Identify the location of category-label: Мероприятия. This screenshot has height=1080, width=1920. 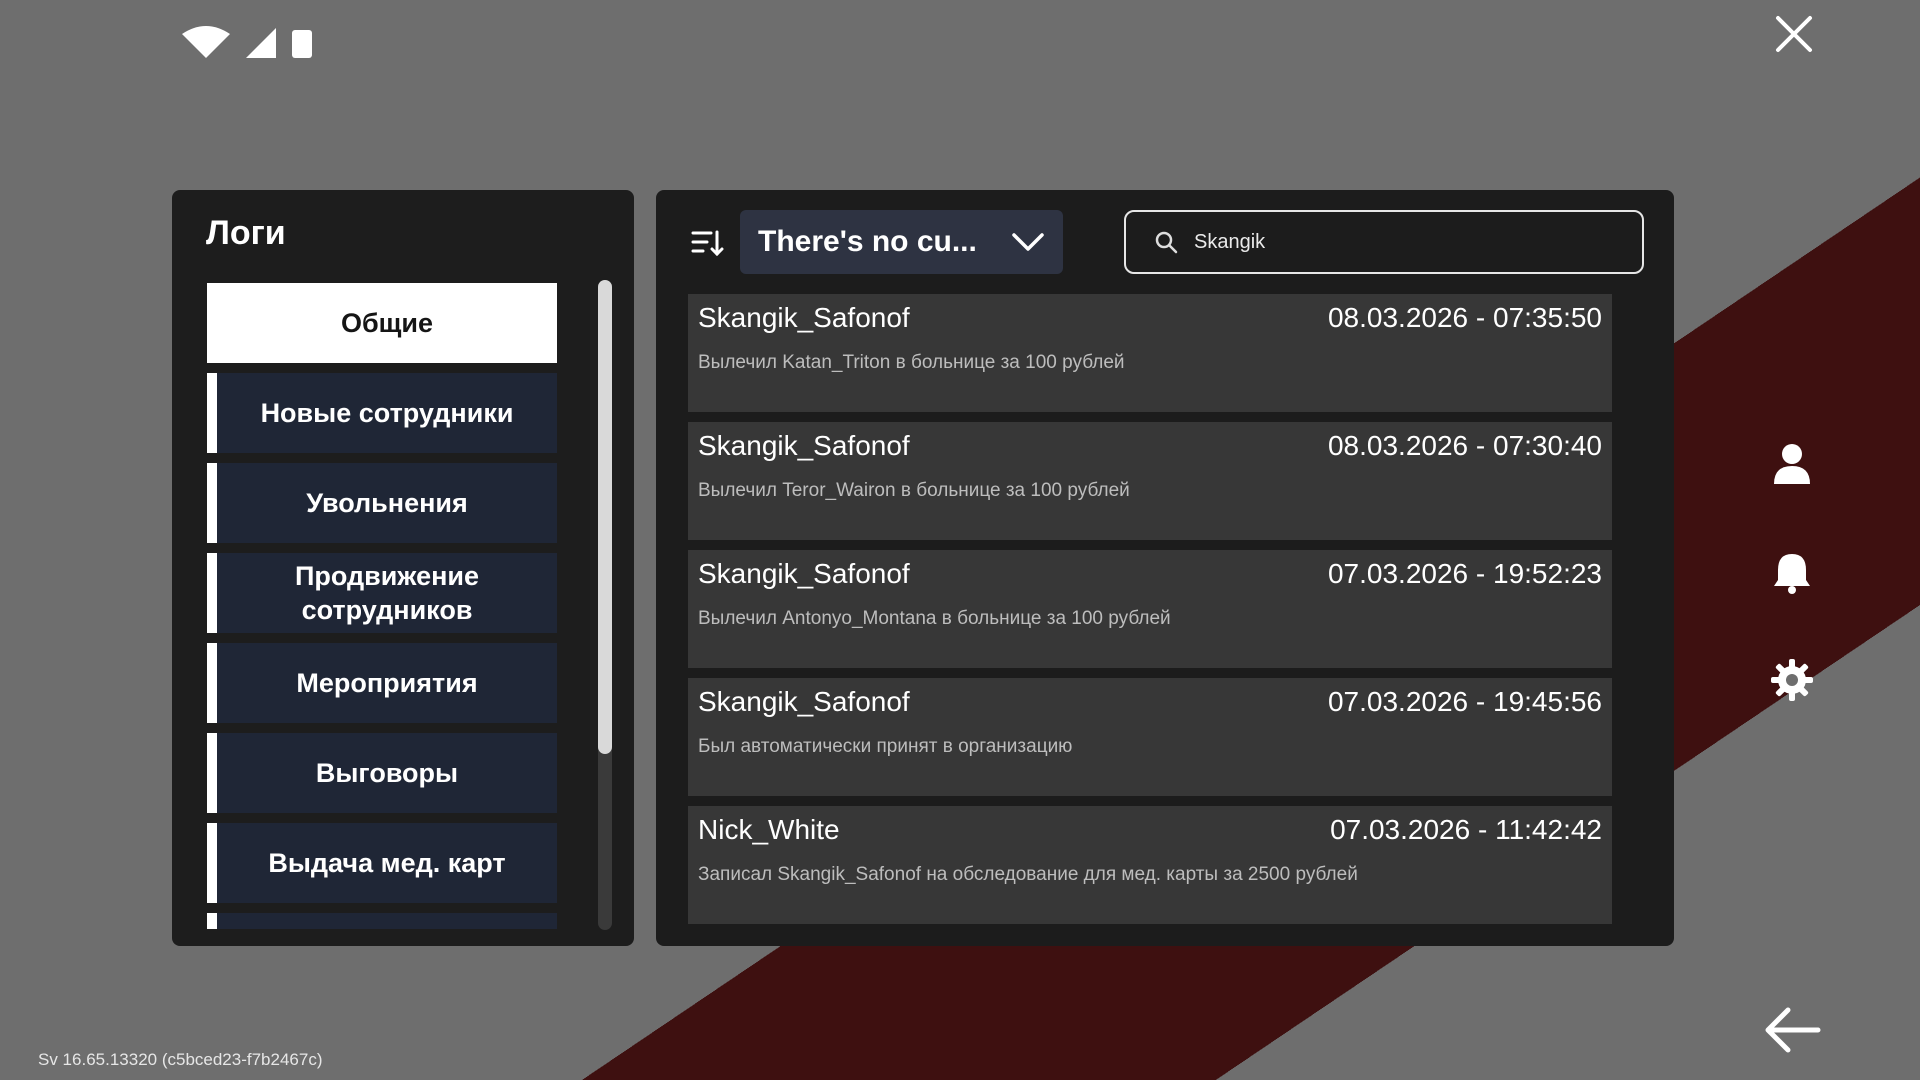
(387, 683).